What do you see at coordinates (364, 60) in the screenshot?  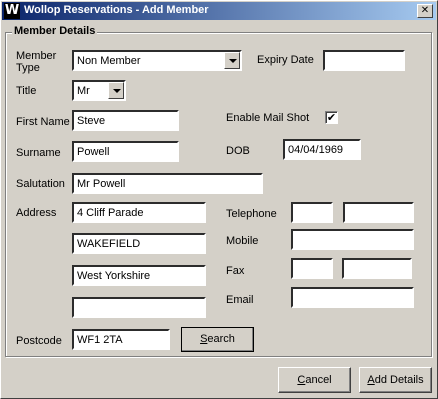 I see `expiry-date-field` at bounding box center [364, 60].